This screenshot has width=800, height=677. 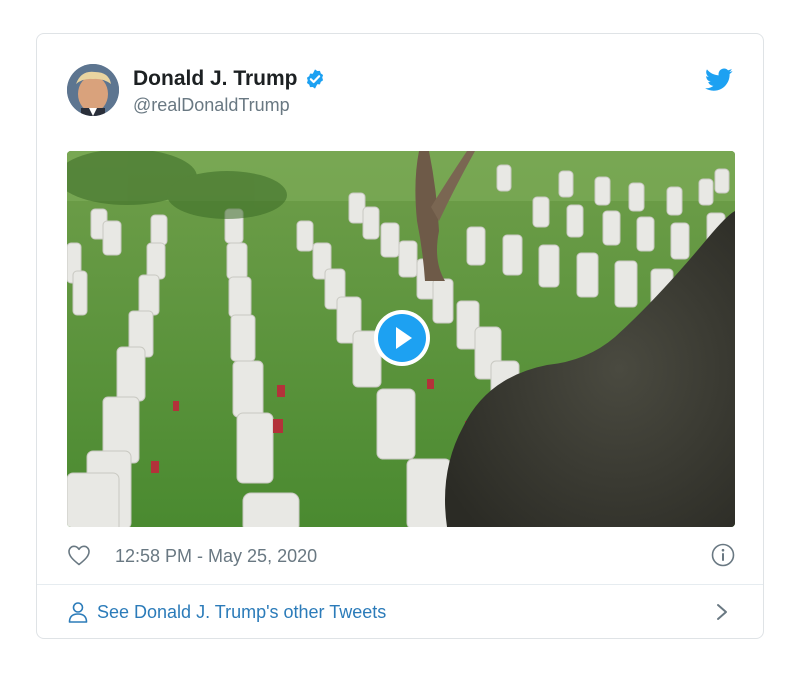 What do you see at coordinates (242, 612) in the screenshot?
I see `other-tweets-label: See Donald J. Trump's other Tweets` at bounding box center [242, 612].